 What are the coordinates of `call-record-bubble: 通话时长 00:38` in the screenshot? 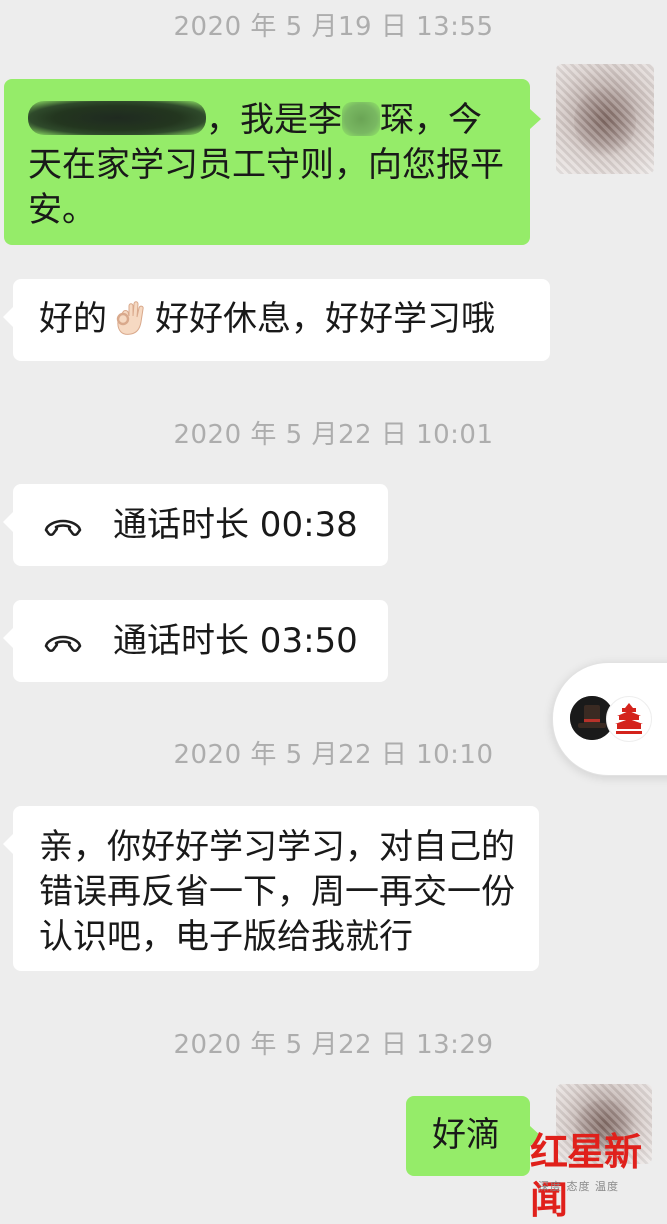 It's located at (195, 525).